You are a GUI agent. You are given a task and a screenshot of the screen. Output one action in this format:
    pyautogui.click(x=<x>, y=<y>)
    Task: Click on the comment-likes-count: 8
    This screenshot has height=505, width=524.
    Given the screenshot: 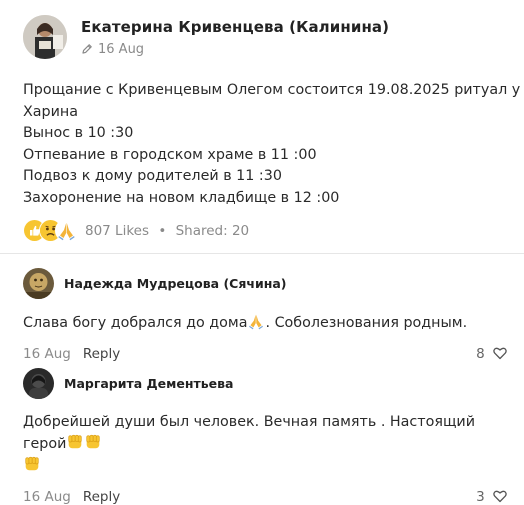 What is the action you would take?
    pyautogui.click(x=480, y=354)
    